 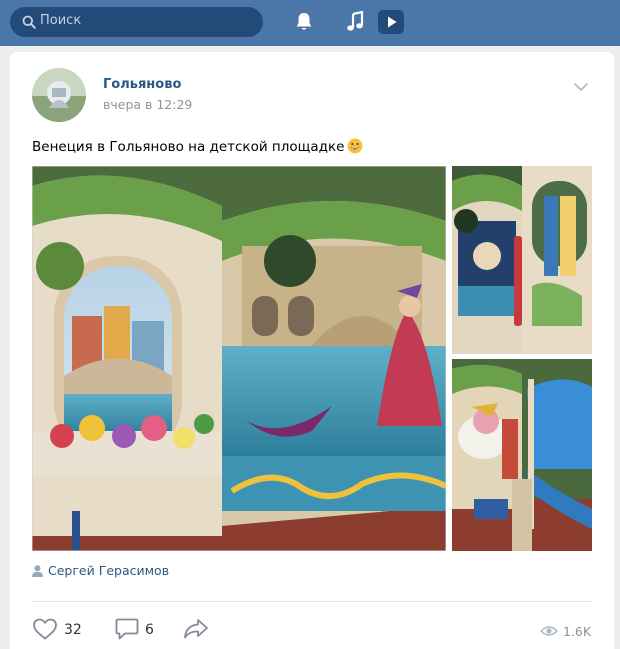 What do you see at coordinates (147, 104) in the screenshot?
I see `post-date: вчера в 12:29` at bounding box center [147, 104].